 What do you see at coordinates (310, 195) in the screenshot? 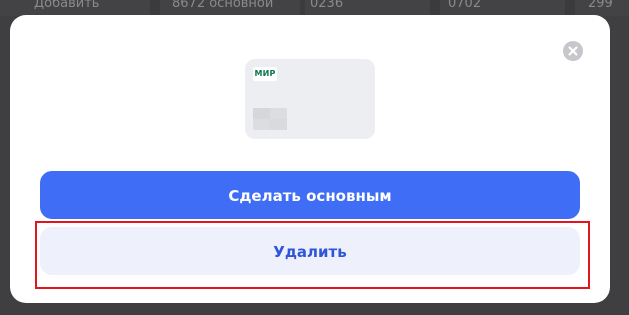
I see `make-default-button: Сделать основным` at bounding box center [310, 195].